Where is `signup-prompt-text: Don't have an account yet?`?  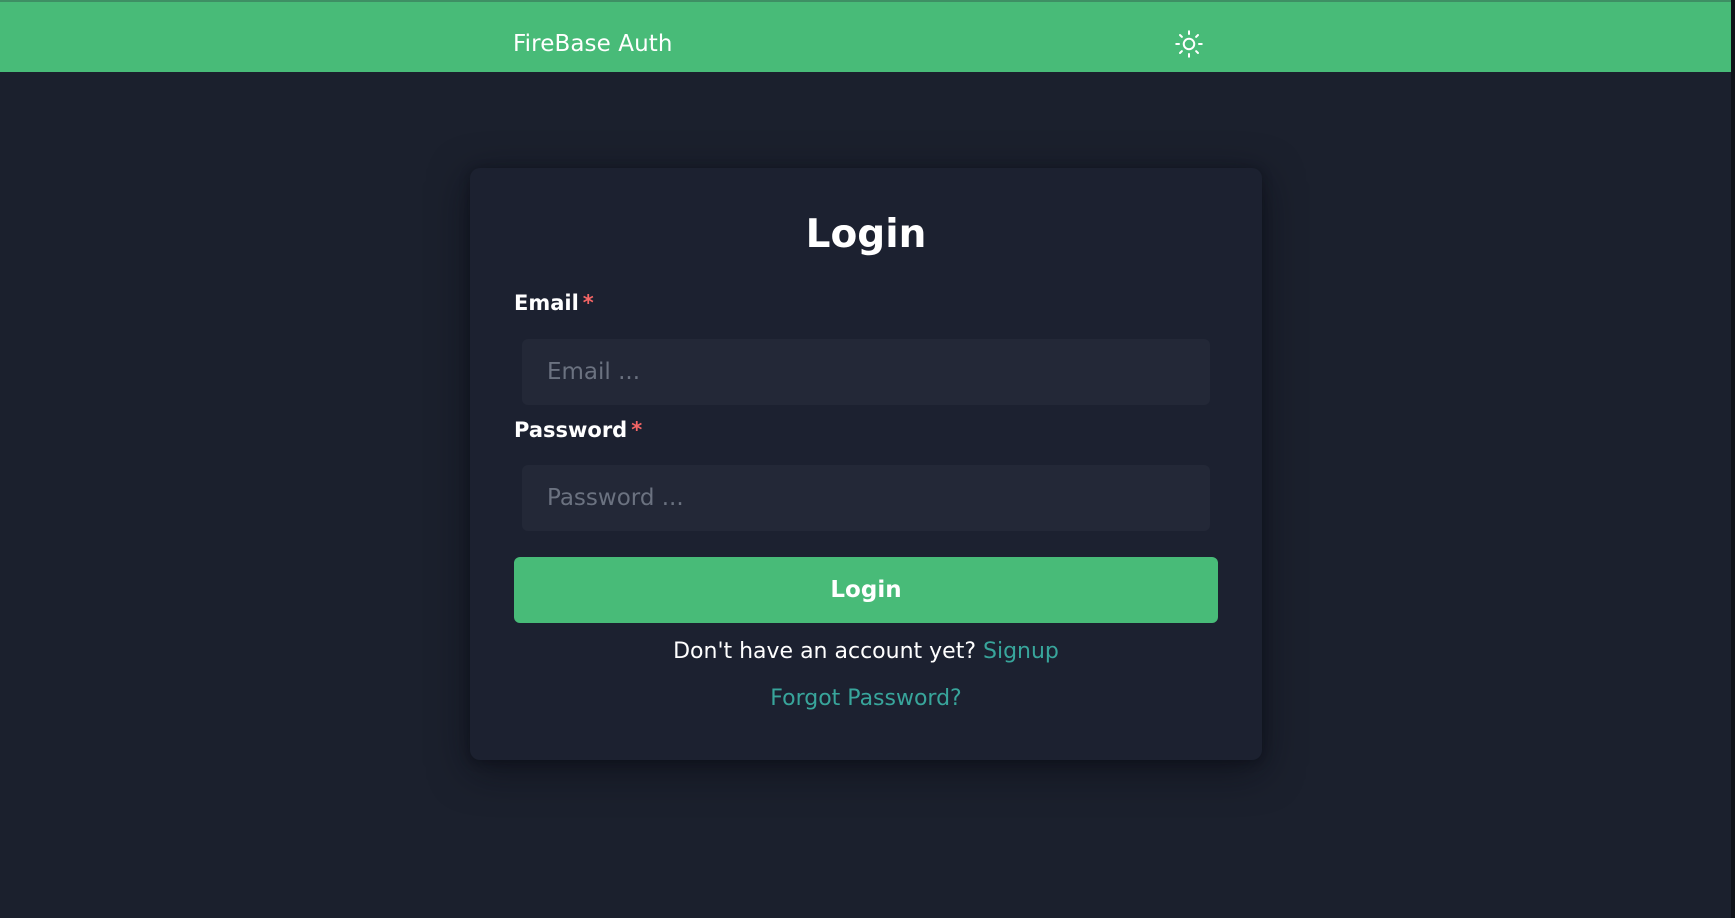 signup-prompt-text: Don't have an account yet? is located at coordinates (824, 651).